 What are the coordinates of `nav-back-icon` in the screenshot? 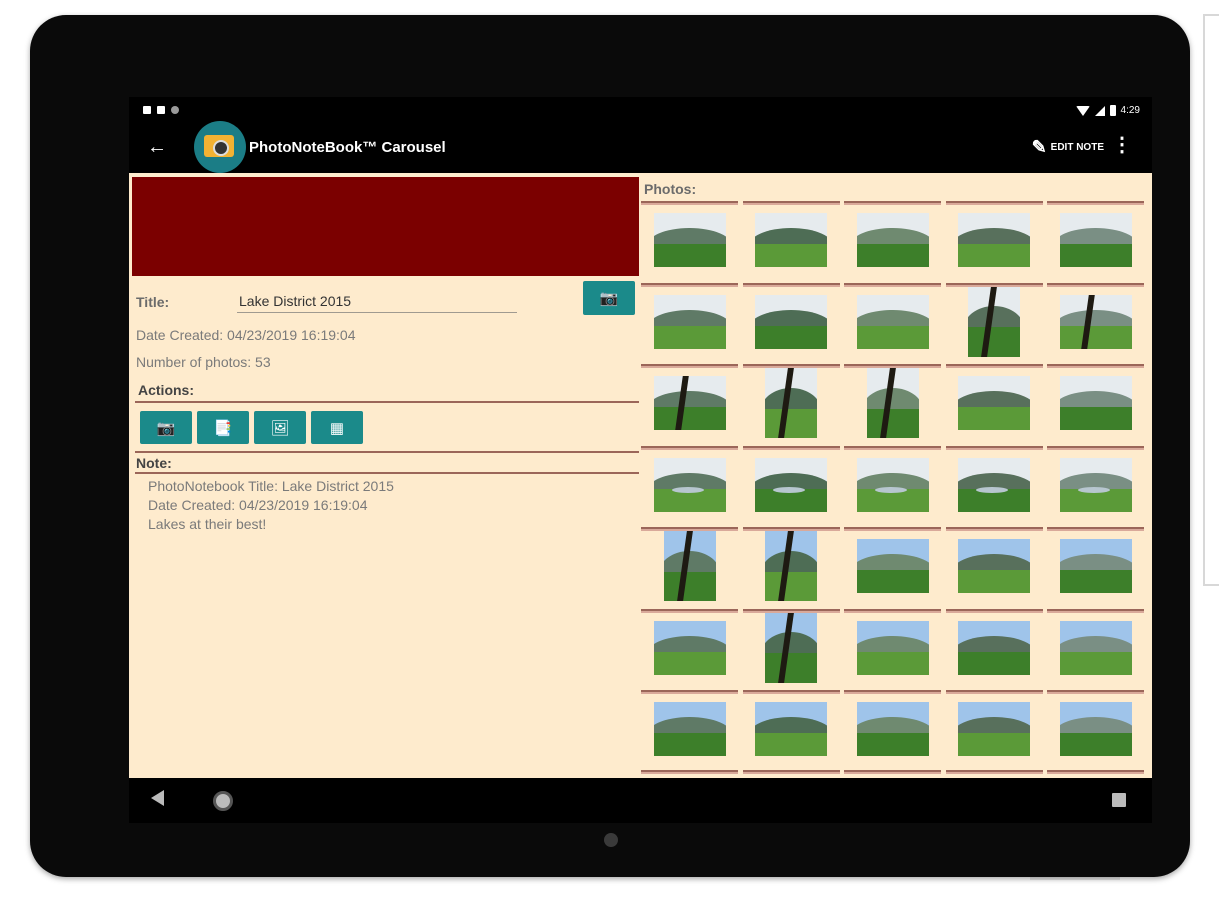 It's located at (157, 798).